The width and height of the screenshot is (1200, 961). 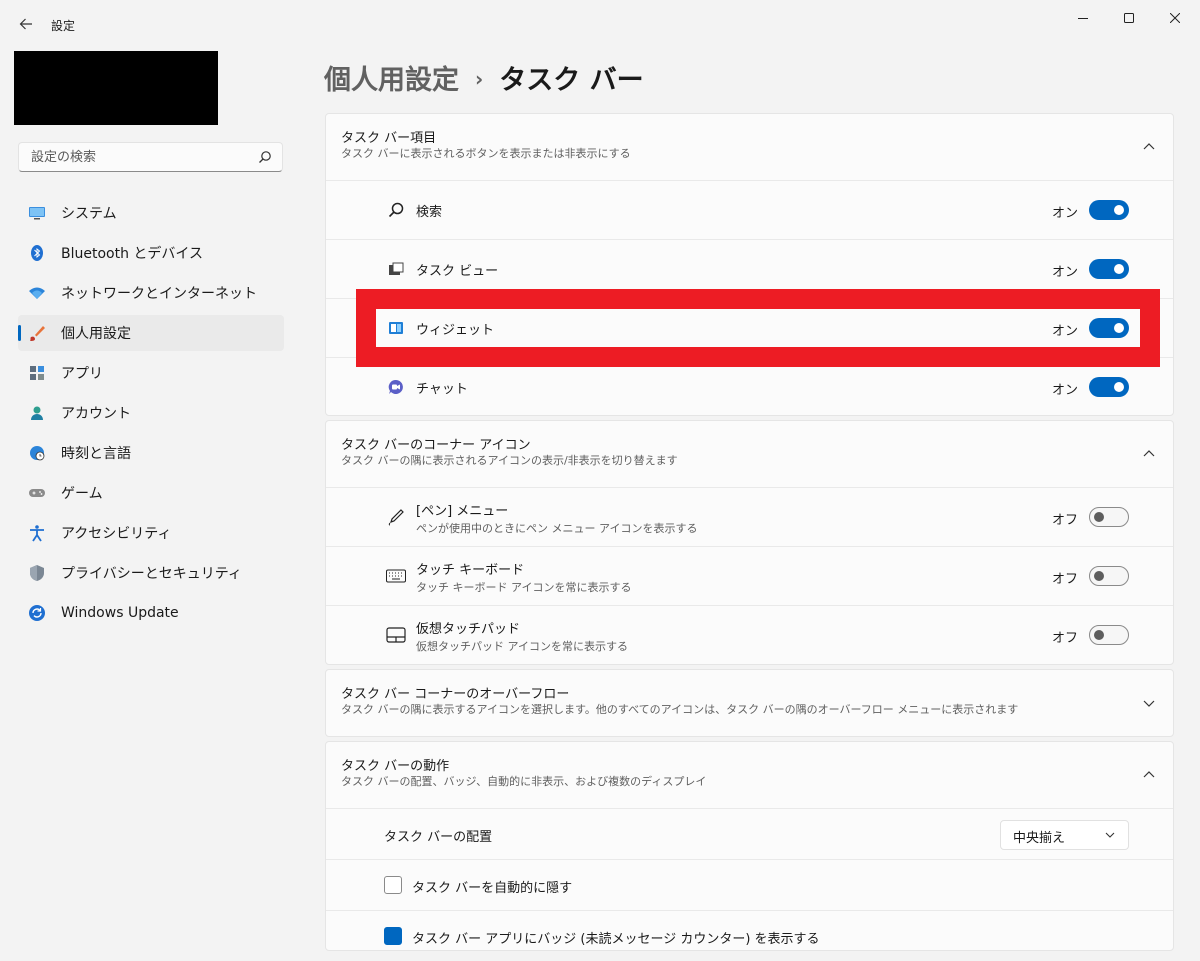 I want to click on toggle-row-virtual-touchpad: 仮想タッチパッド 仮想タッチパッド アイコンを常に表示する オフ, so click(x=749, y=634).